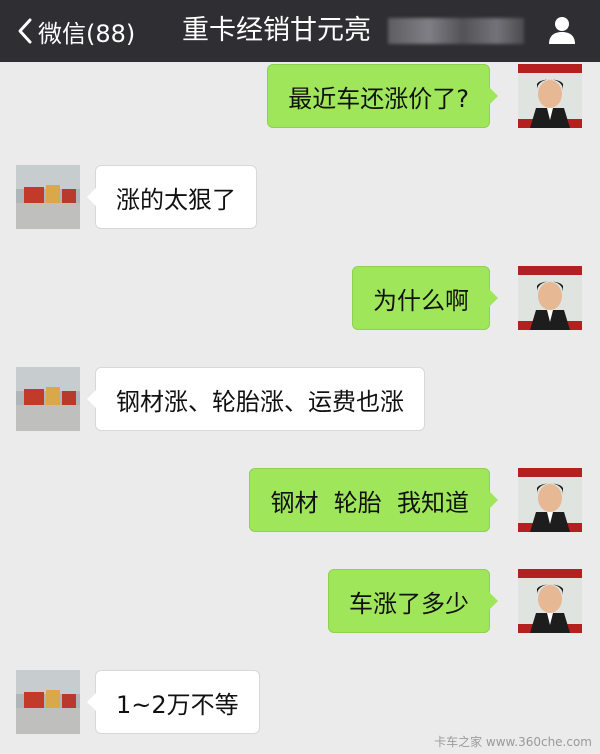  Describe the element at coordinates (409, 603) in the screenshot. I see `message-text: 车涨了多少` at that location.